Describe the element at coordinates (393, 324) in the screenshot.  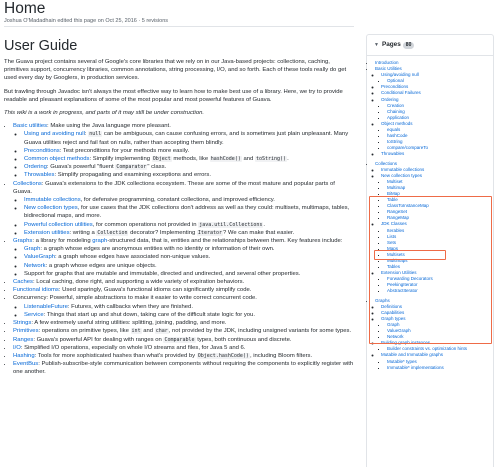
I see `toc-link-graph: Graph` at that location.